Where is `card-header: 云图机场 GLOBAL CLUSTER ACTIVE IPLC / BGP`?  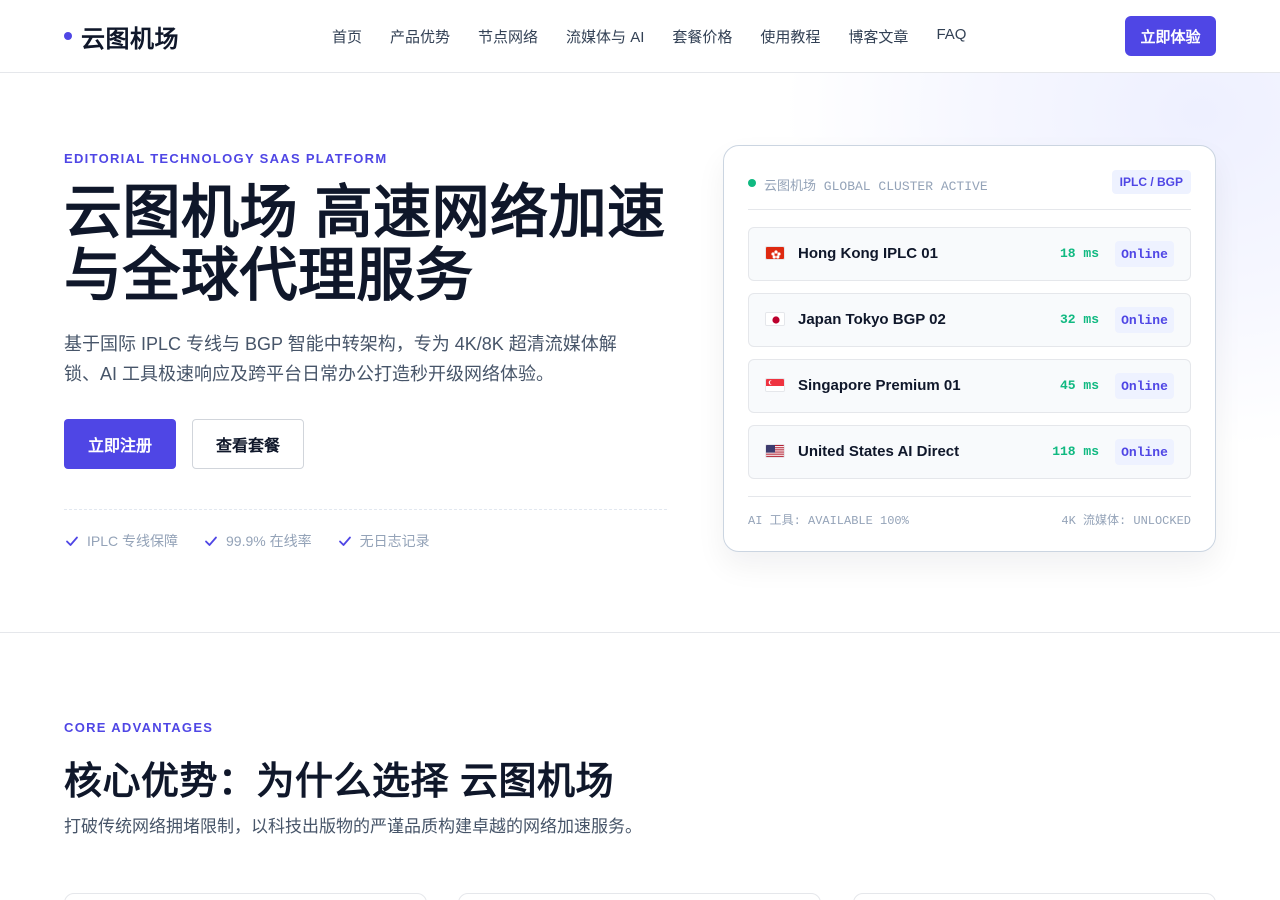 card-header: 云图机场 GLOBAL CLUSTER ACTIVE IPLC / BGP is located at coordinates (969, 189).